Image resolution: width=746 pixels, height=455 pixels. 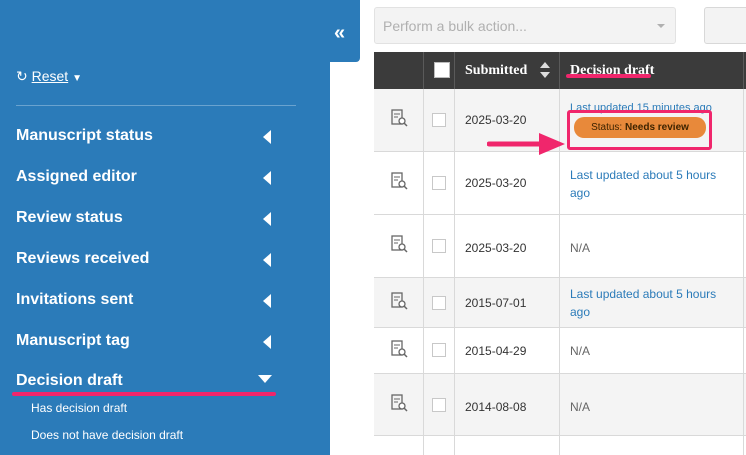 I want to click on option-has-decision-draft: Has decision draft, so click(x=79, y=408).